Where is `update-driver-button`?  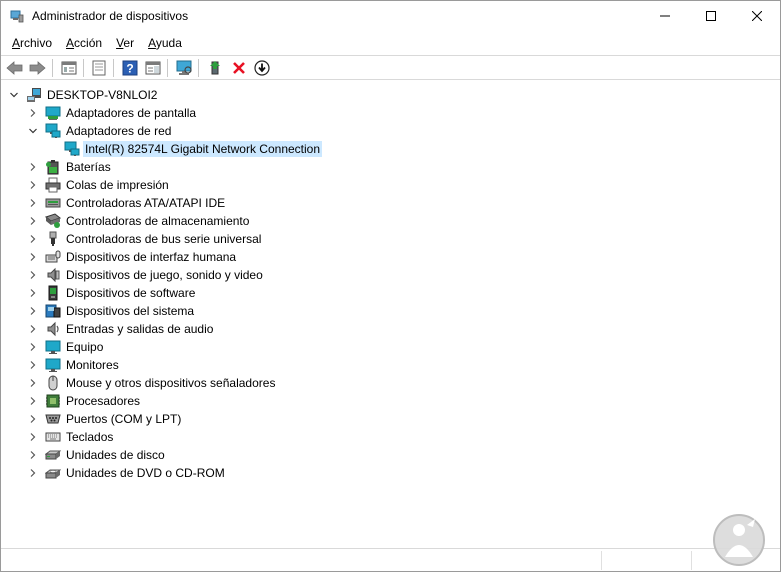
update-driver-button is located at coordinates (215, 68).